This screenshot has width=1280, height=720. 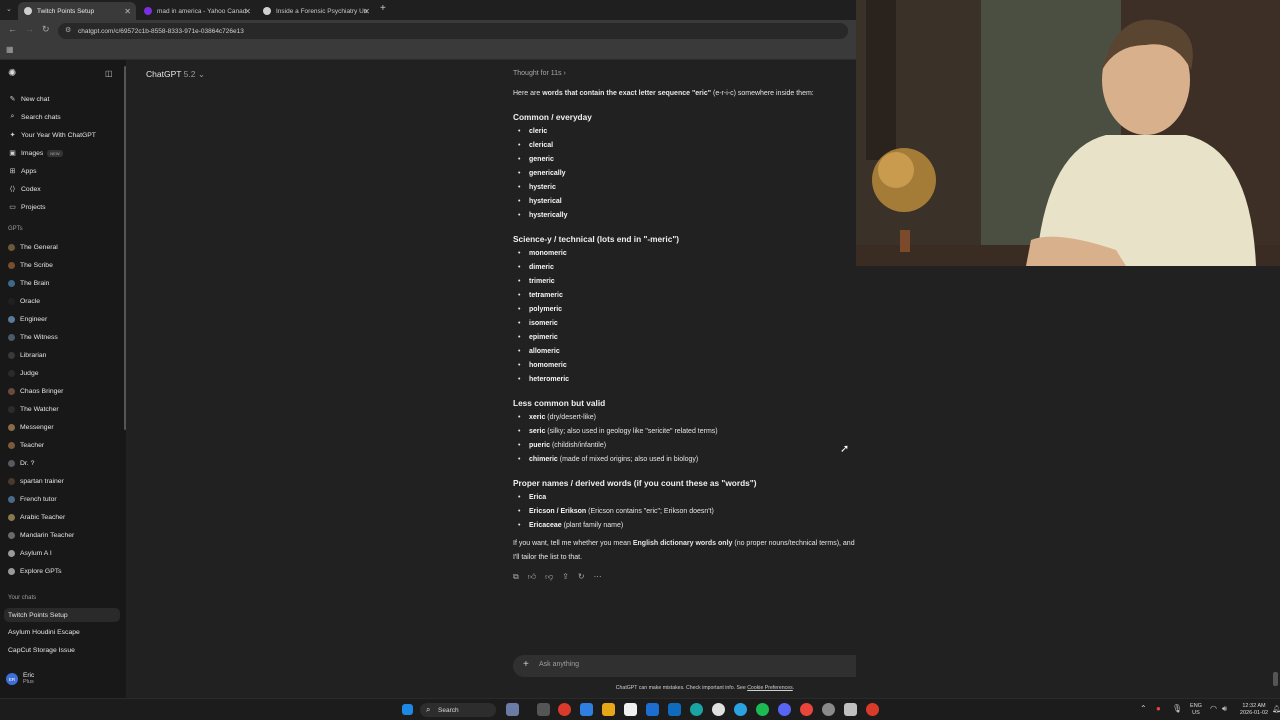 What do you see at coordinates (12, 99) in the screenshot?
I see `edit-icon: ✎` at bounding box center [12, 99].